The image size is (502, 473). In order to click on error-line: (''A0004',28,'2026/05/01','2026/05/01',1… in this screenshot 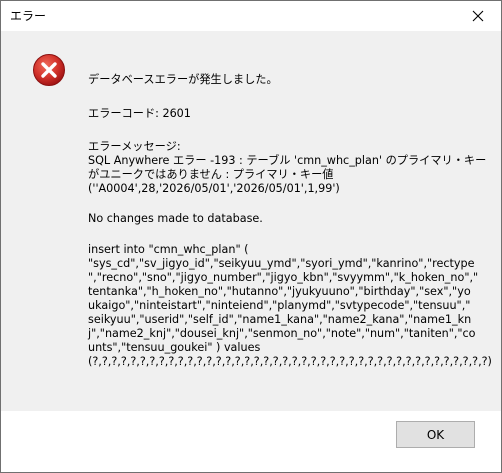, I will do `click(214, 188)`.